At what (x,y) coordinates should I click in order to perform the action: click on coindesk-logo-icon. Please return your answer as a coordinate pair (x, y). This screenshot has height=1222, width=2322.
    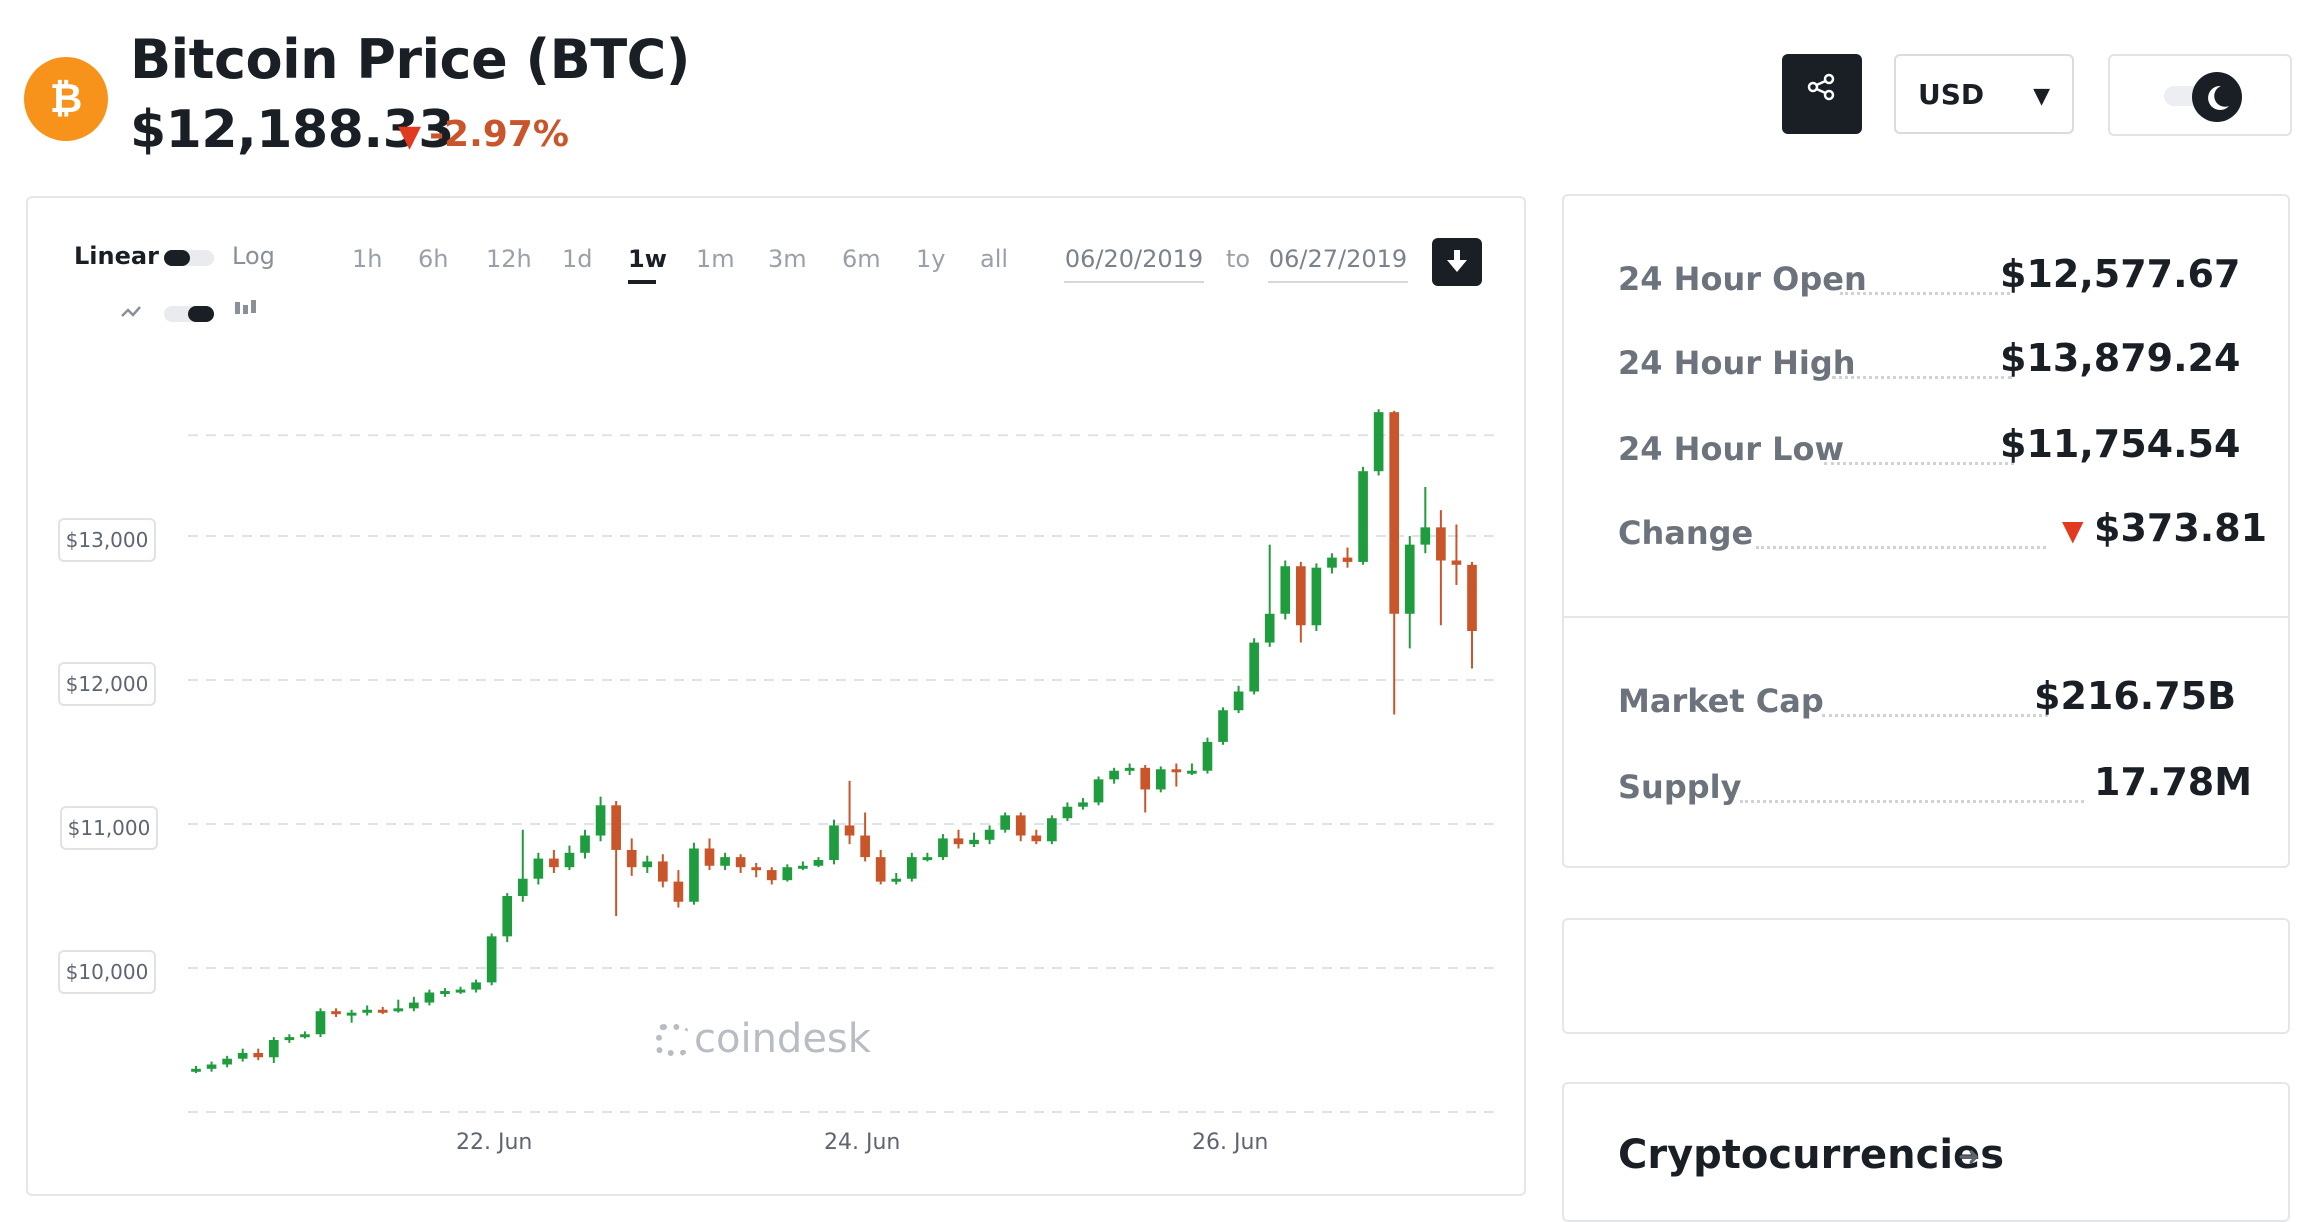
    Looking at the image, I should click on (672, 1040).